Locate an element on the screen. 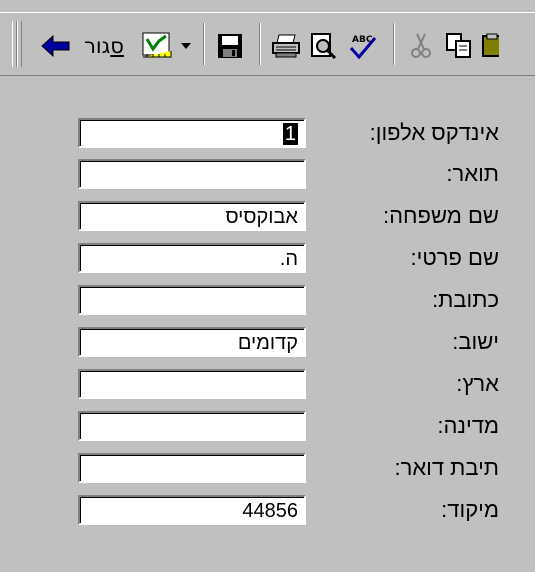 The width and height of the screenshot is (535, 572). row-country: ארץ: is located at coordinates (267, 385).